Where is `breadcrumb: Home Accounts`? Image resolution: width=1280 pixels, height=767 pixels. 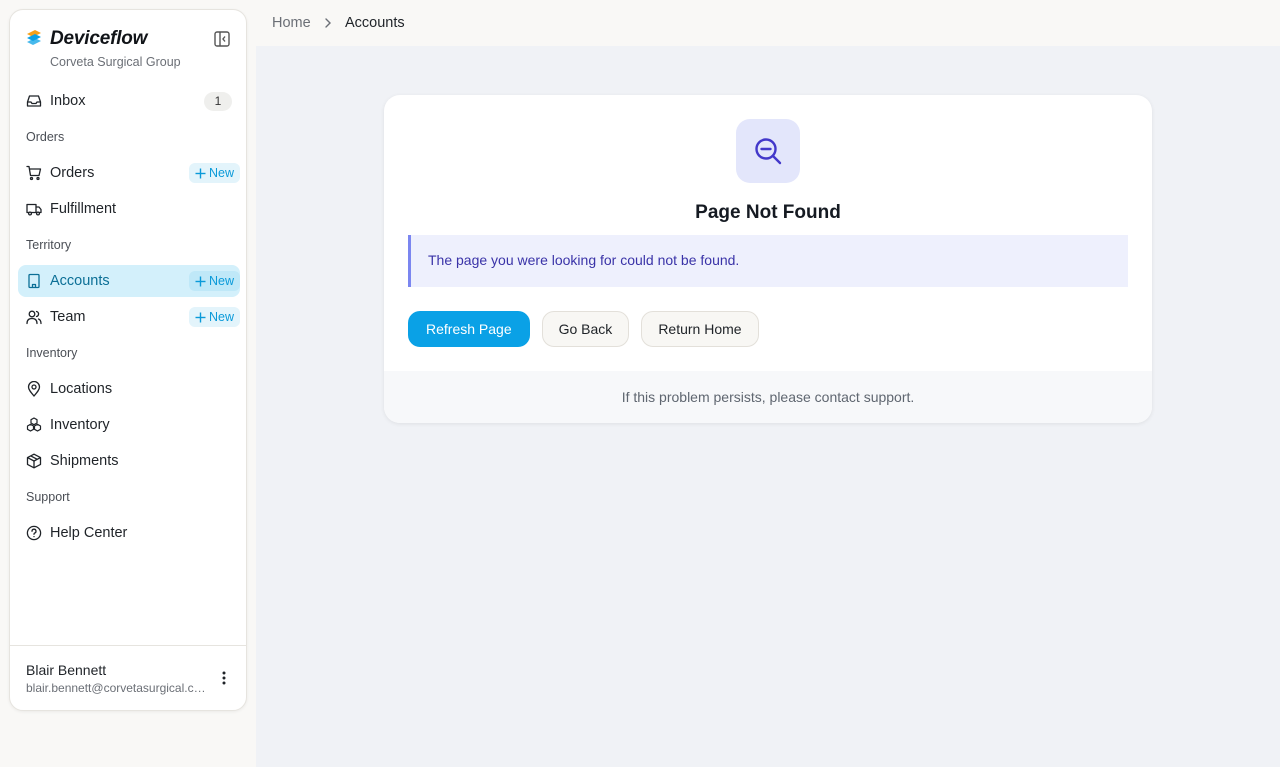 breadcrumb: Home Accounts is located at coordinates (768, 23).